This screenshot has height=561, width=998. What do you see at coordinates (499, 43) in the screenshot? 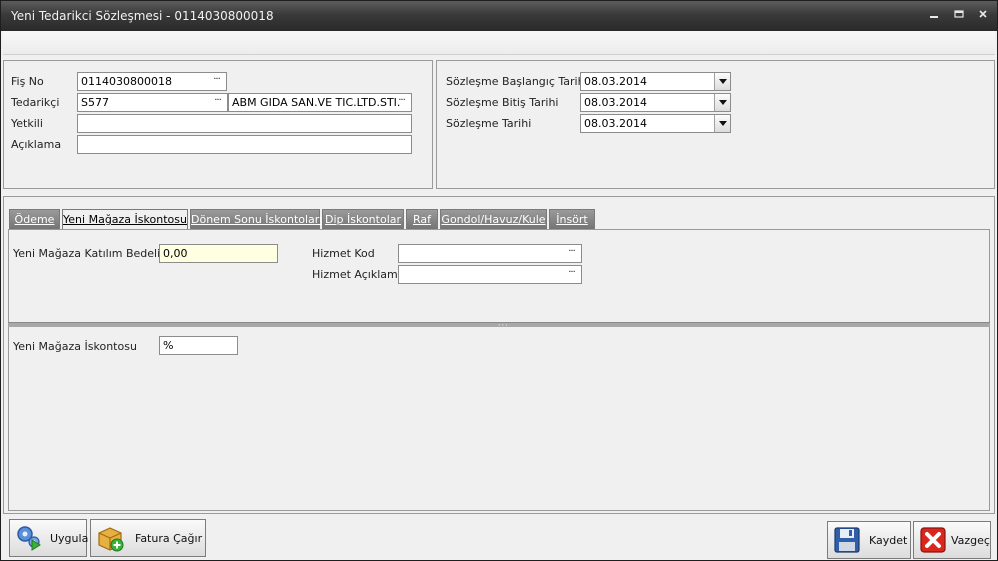
I see `toolbar-strip` at bounding box center [499, 43].